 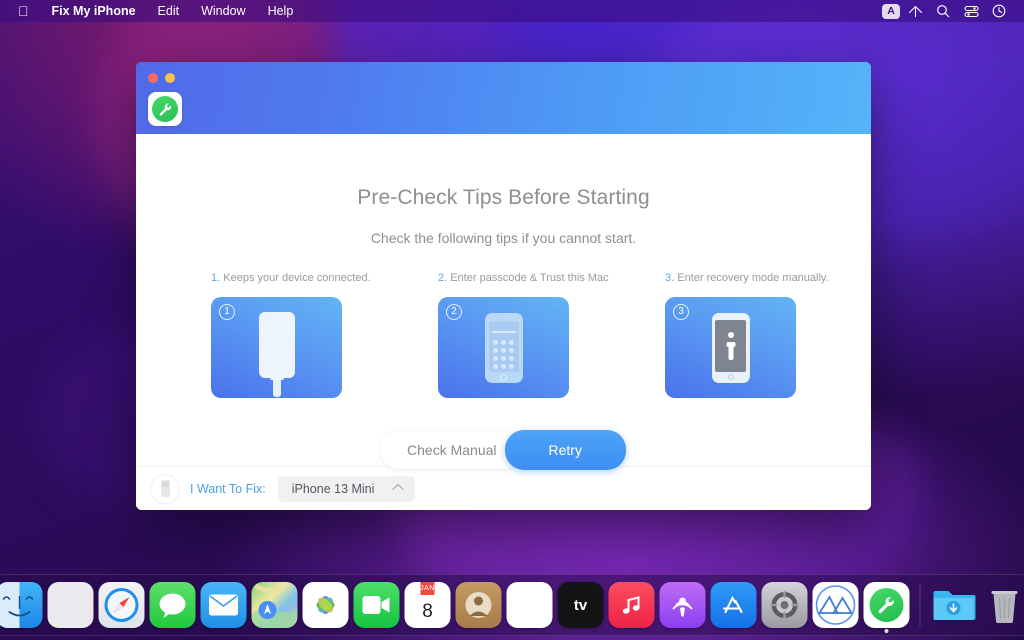 I want to click on gear-icon, so click(x=784, y=605).